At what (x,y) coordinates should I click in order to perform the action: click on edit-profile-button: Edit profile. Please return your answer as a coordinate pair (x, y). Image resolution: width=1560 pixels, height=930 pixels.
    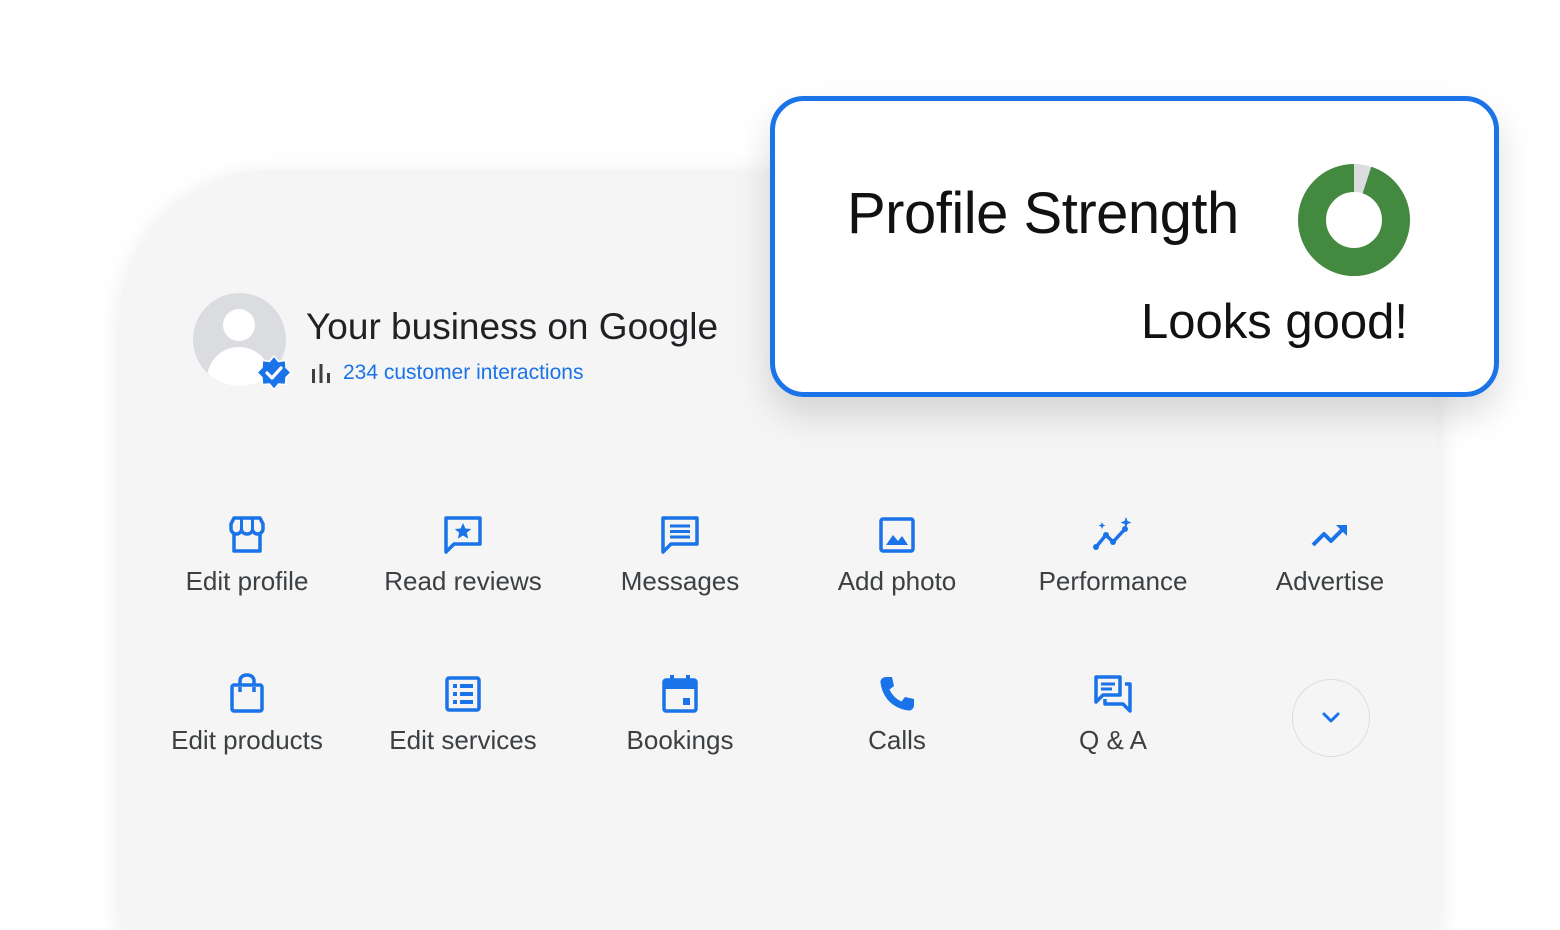
    Looking at the image, I should click on (247, 555).